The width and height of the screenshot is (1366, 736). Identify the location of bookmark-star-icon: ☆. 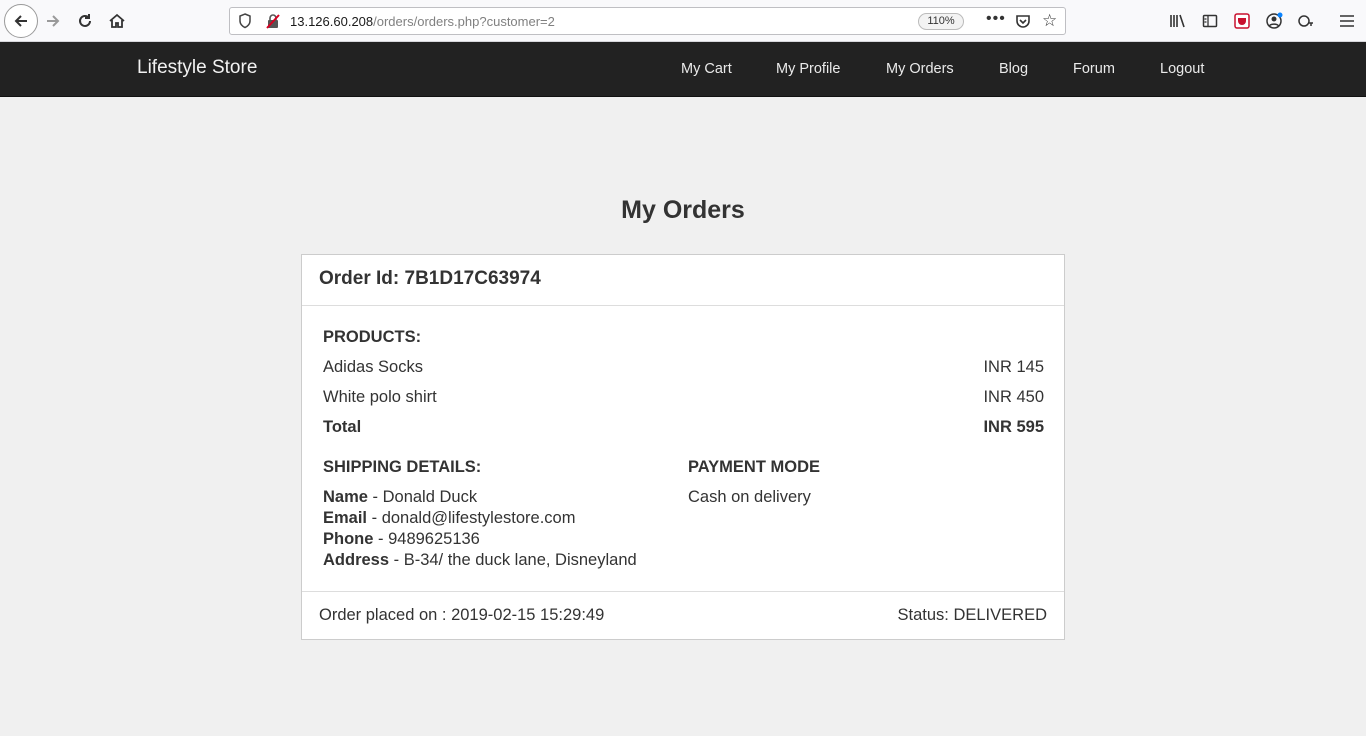
(1049, 21).